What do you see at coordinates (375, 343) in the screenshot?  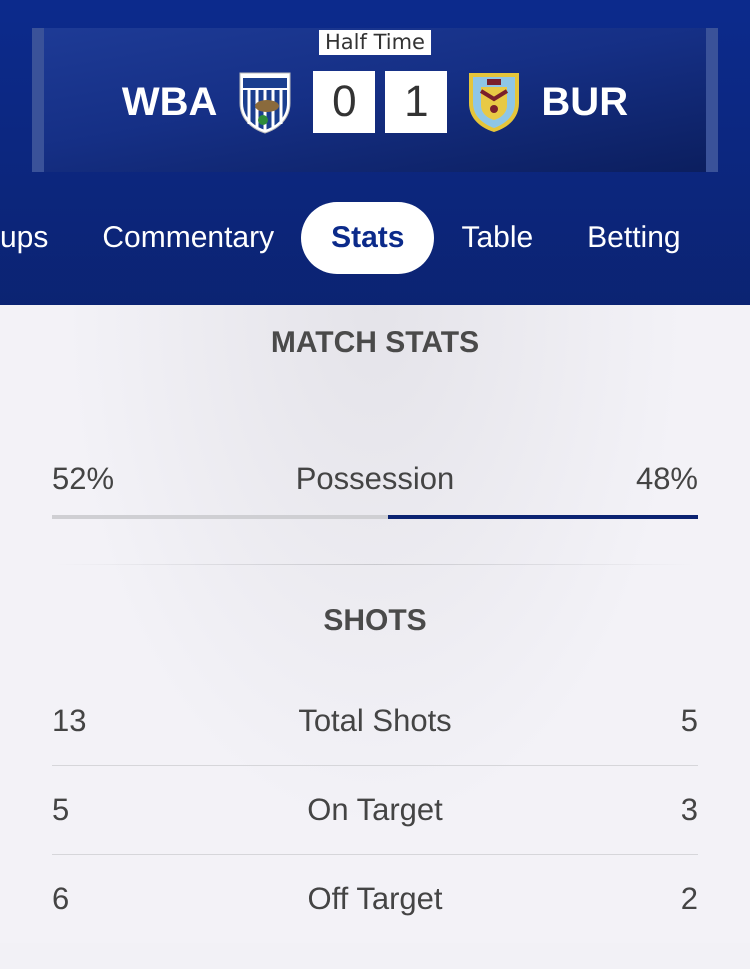 I see `section-heading: MATCH STATS` at bounding box center [375, 343].